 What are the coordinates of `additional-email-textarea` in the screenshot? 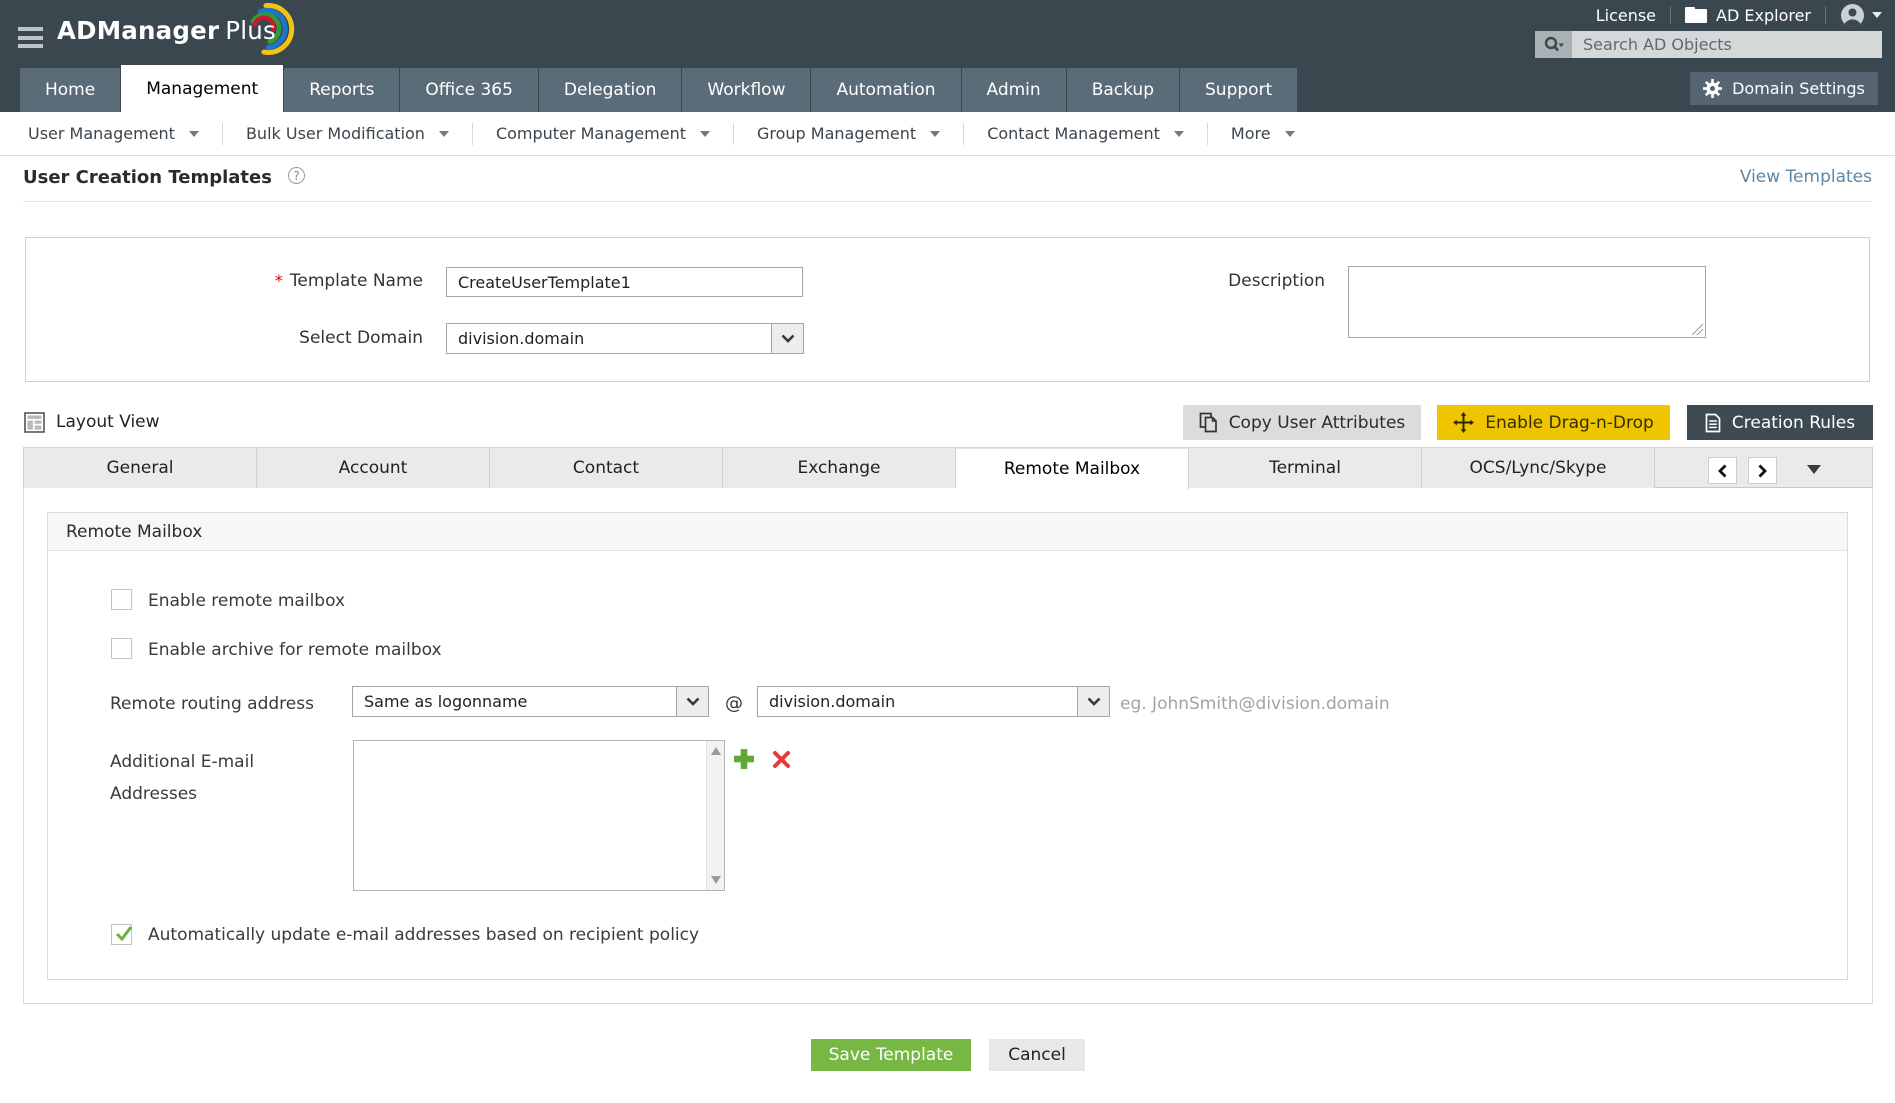 It's located at (539, 815).